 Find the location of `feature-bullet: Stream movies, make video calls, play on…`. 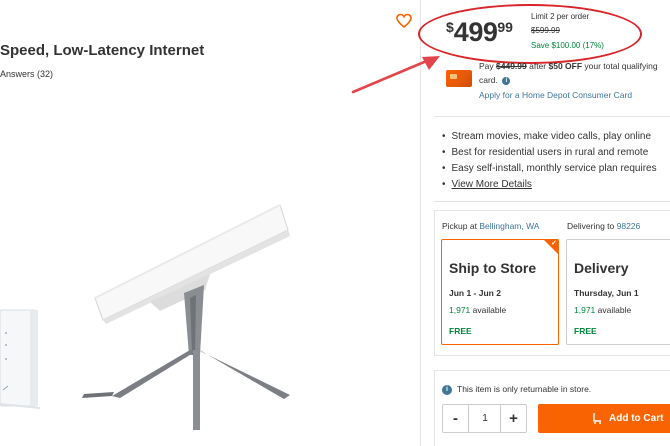

feature-bullet: Stream movies, make video calls, play on… is located at coordinates (549, 137).